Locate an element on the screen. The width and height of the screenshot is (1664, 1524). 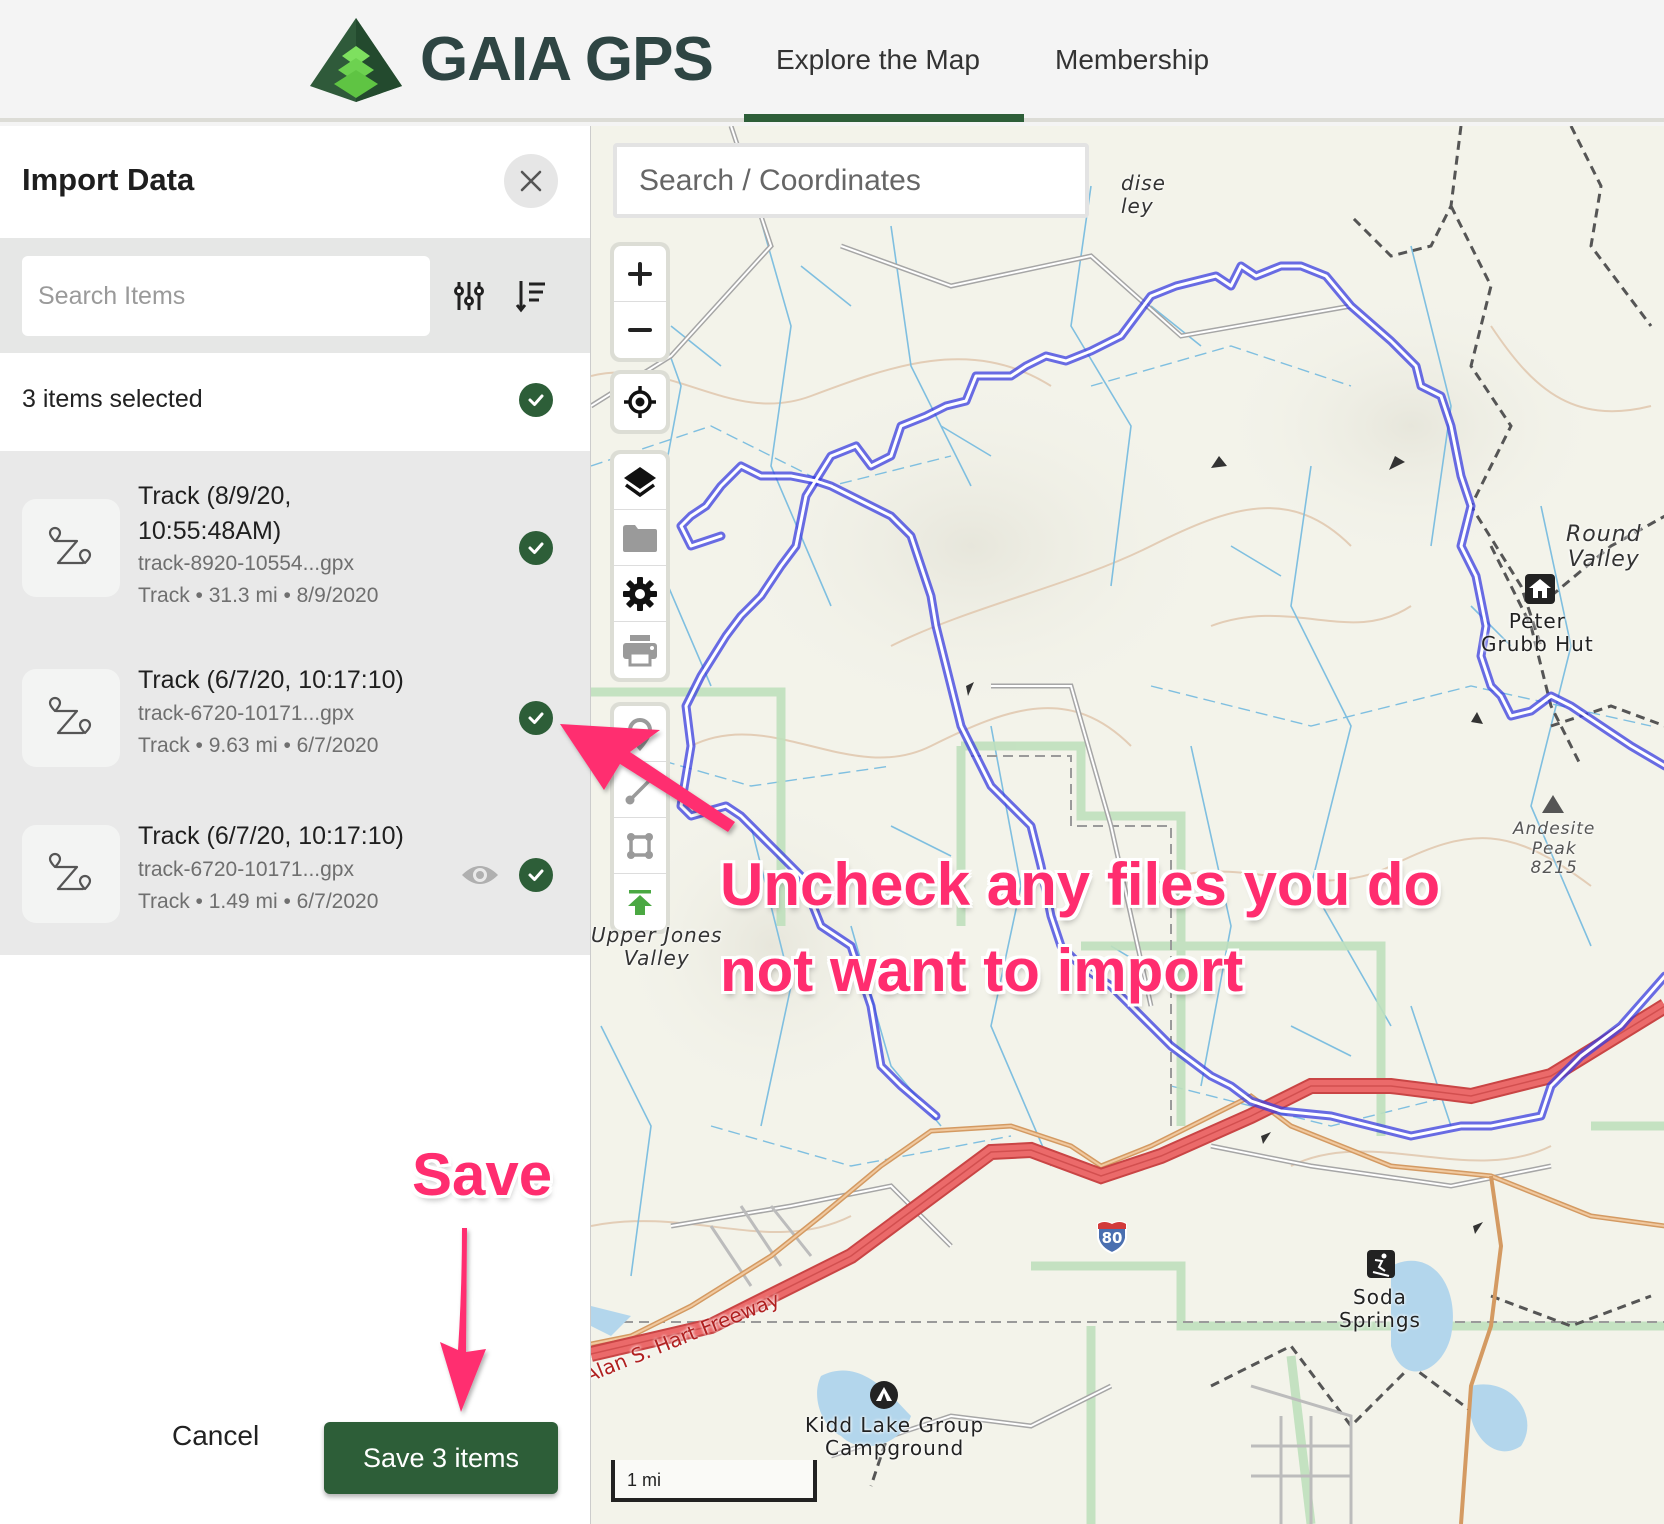
route-line-icon is located at coordinates (638, 791).